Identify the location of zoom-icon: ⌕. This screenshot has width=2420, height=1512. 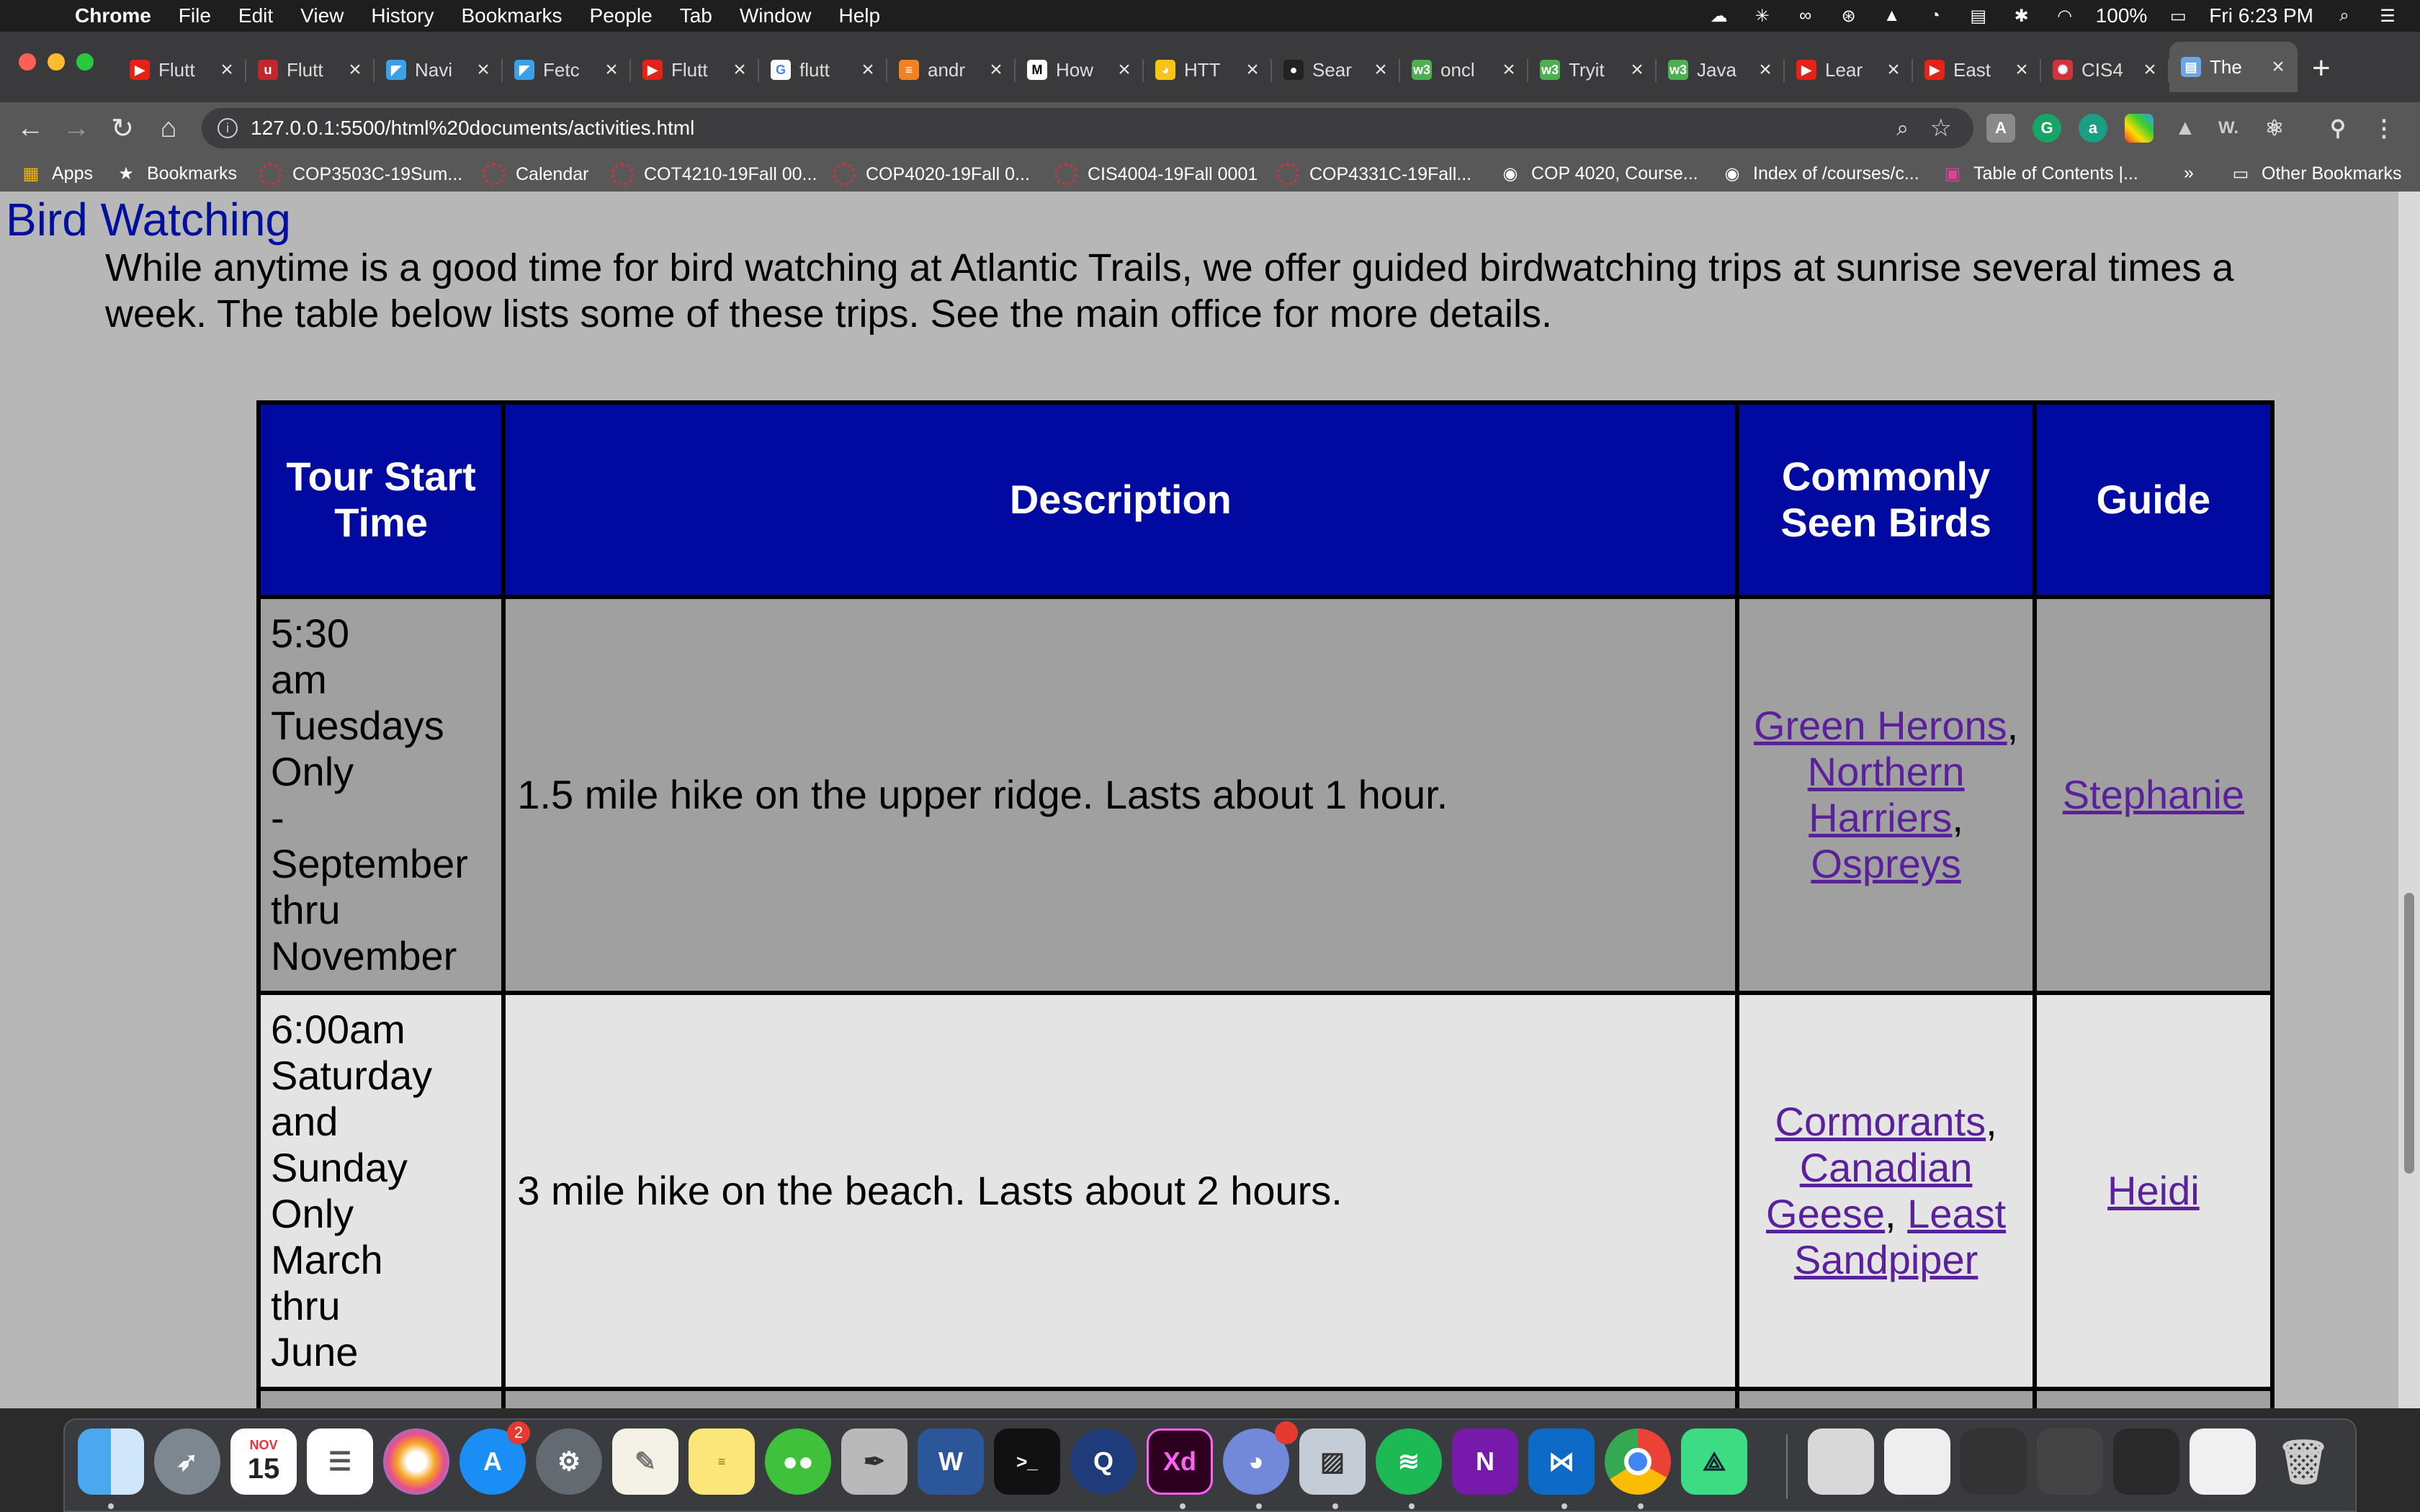
(1903, 129).